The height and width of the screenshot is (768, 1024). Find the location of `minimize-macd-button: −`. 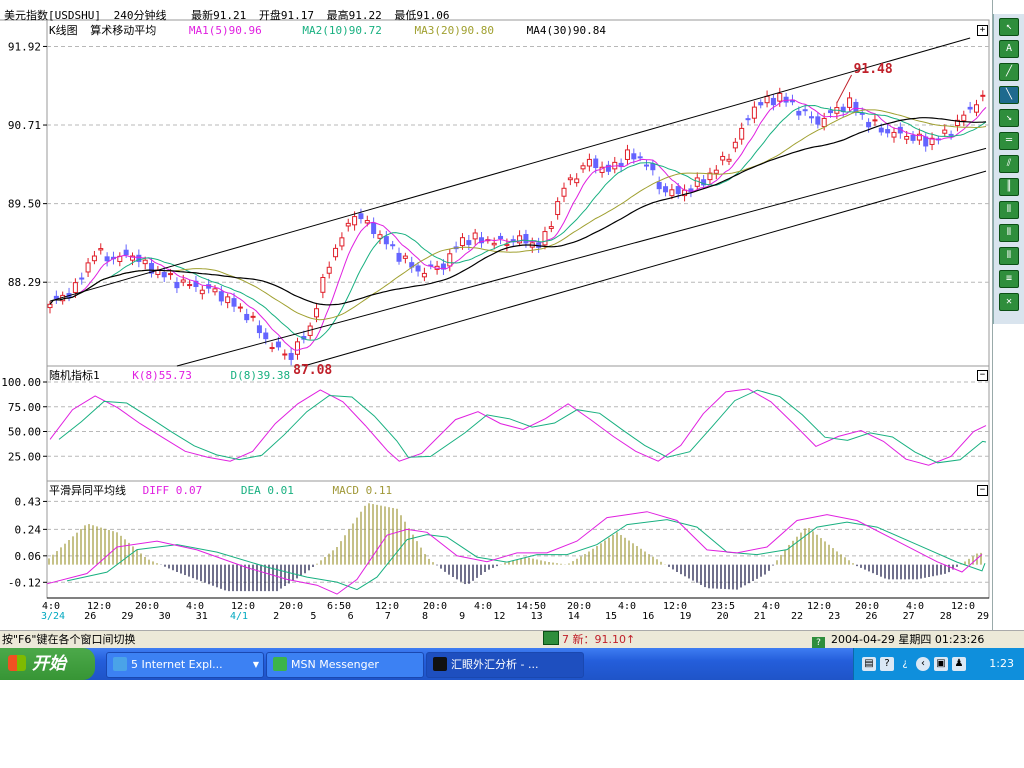

minimize-macd-button: − is located at coordinates (982, 490).